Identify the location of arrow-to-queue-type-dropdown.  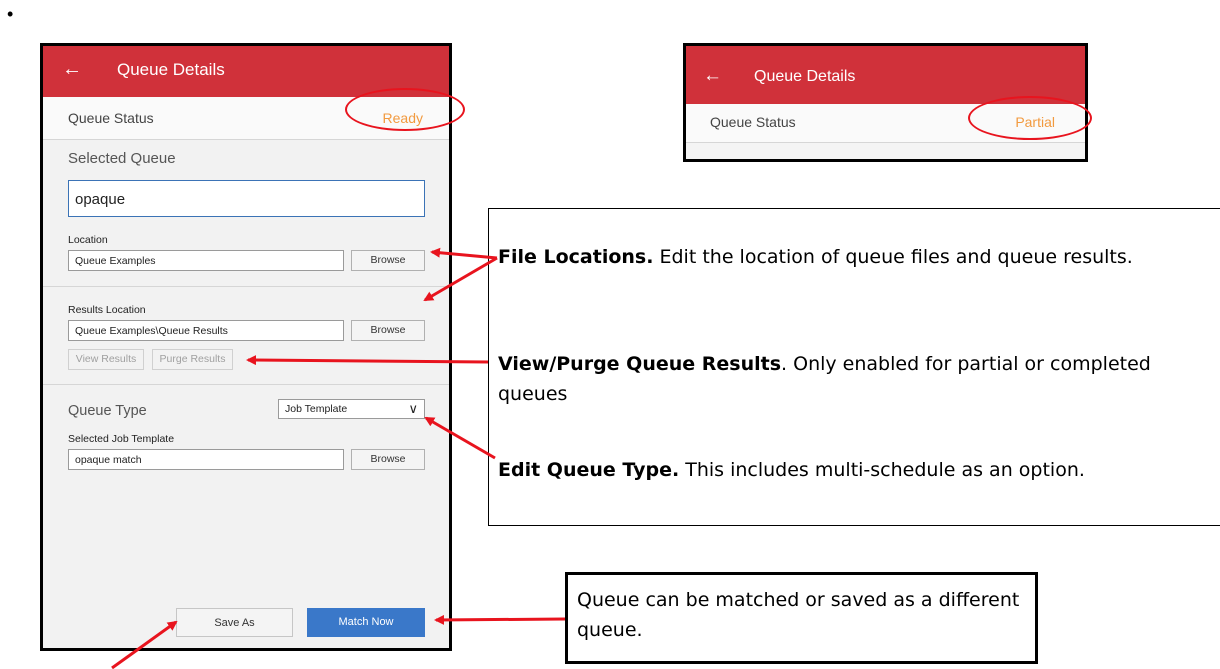
(460, 438).